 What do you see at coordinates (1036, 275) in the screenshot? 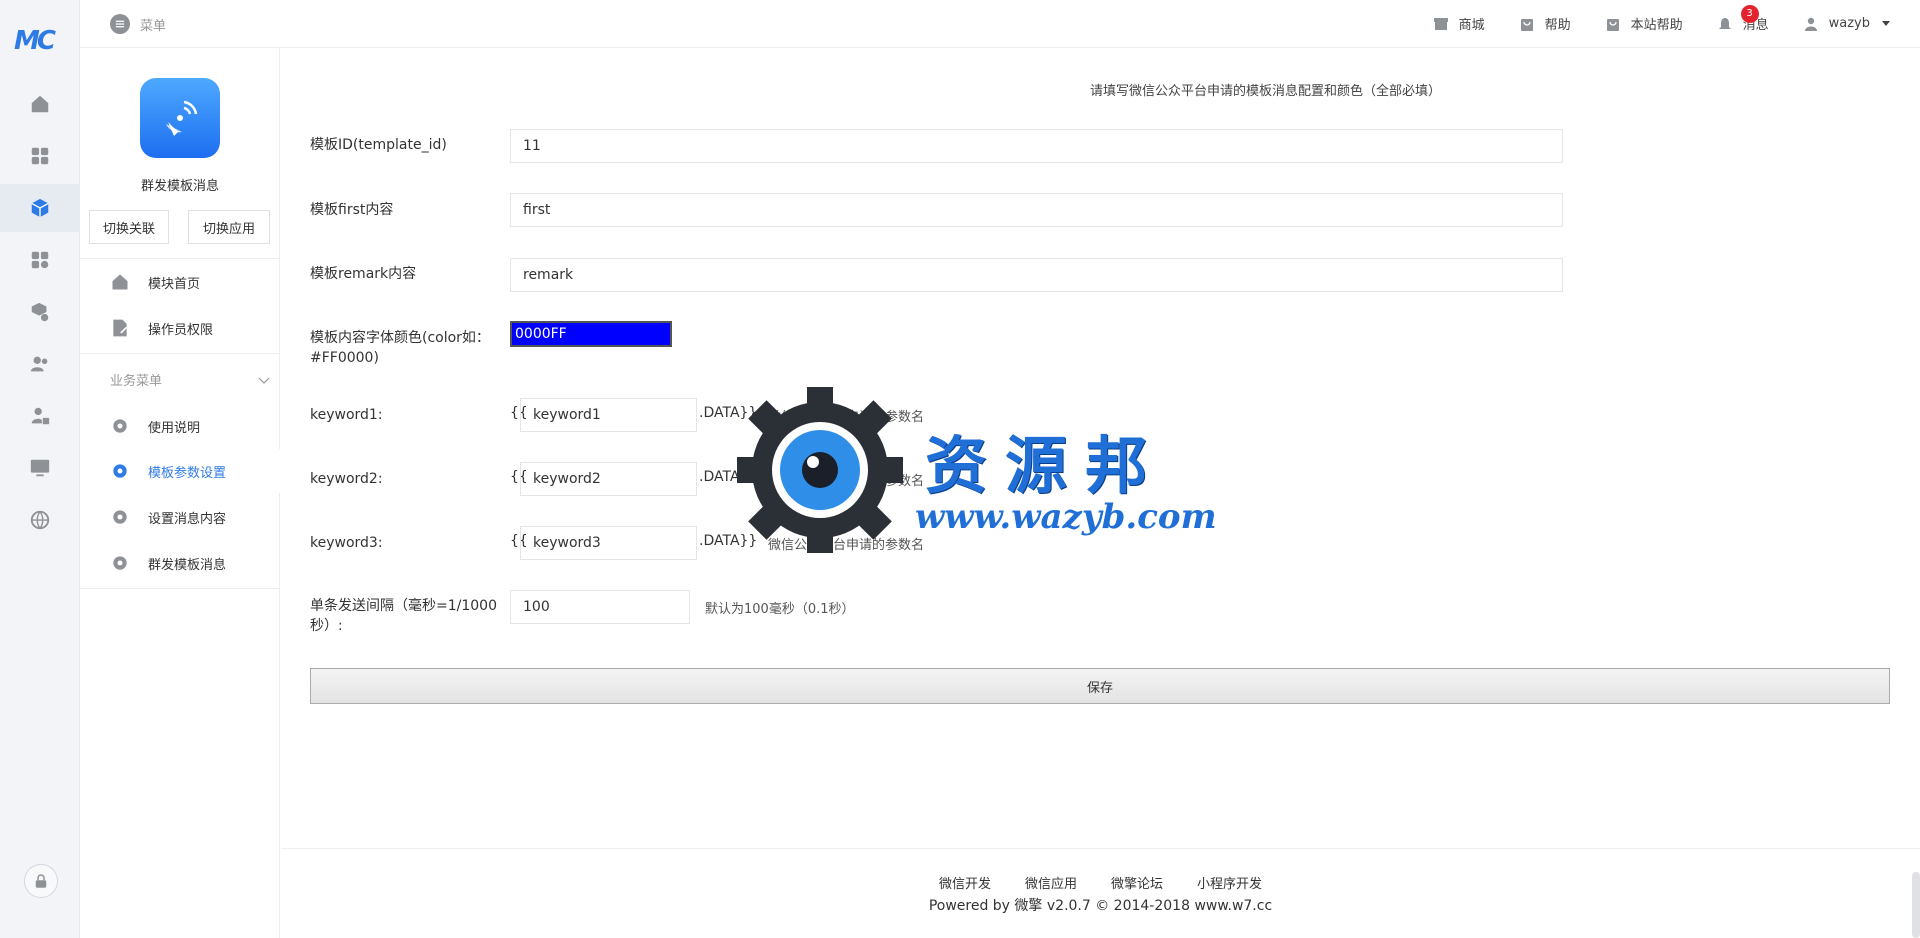
I see `remark-input: remark` at bounding box center [1036, 275].